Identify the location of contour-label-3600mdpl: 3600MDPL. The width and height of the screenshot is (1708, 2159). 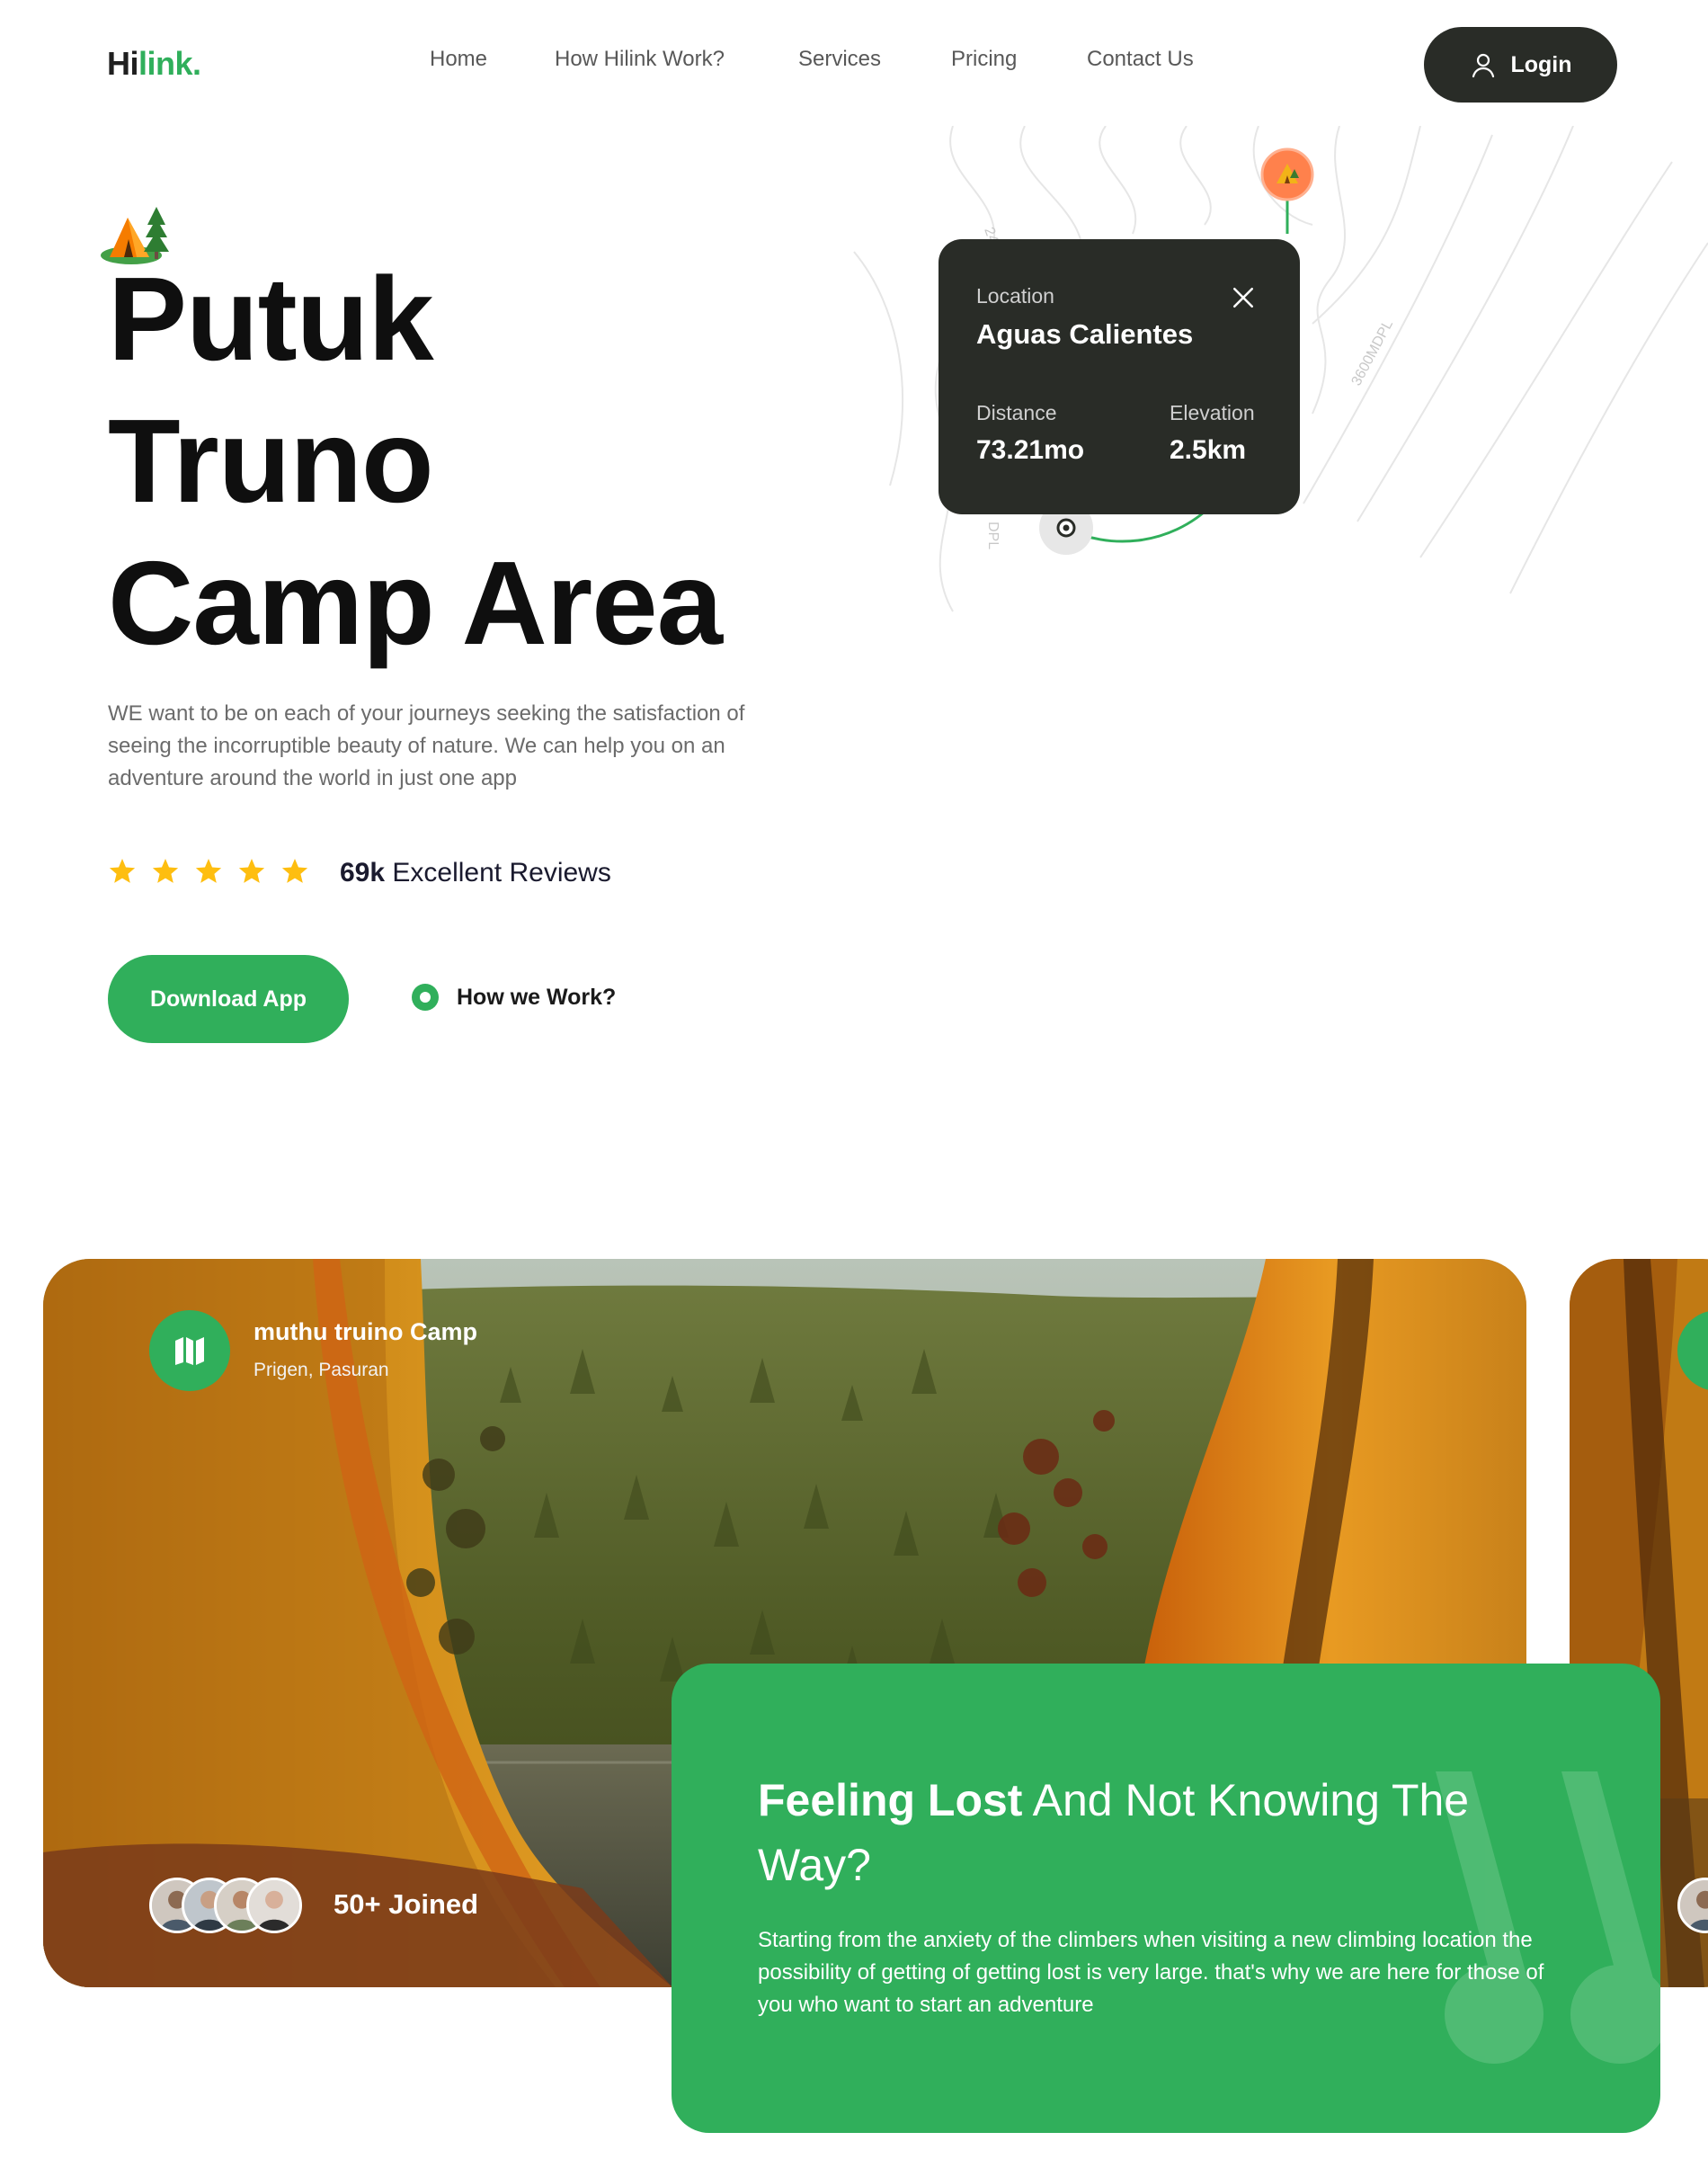
(1373, 352).